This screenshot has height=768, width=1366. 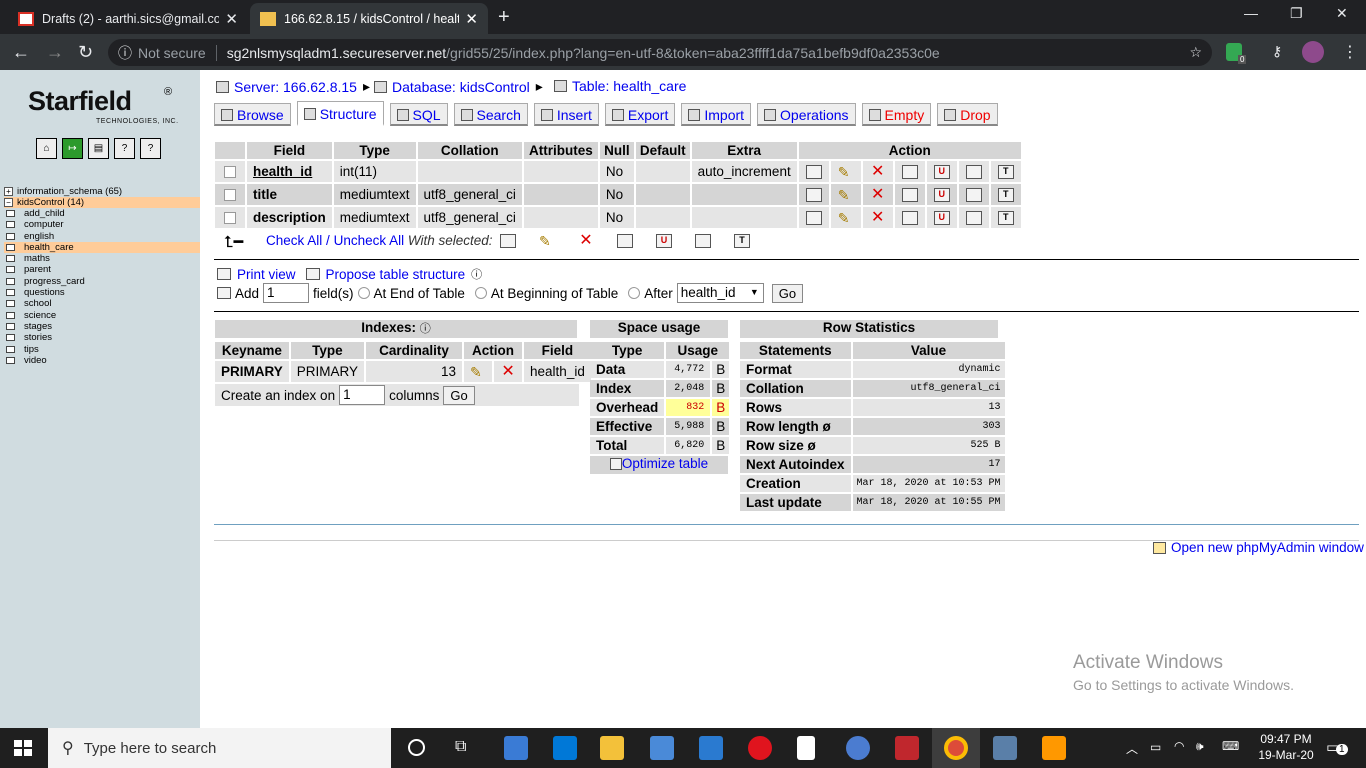 I want to click on add-go-button: Go, so click(x=787, y=293).